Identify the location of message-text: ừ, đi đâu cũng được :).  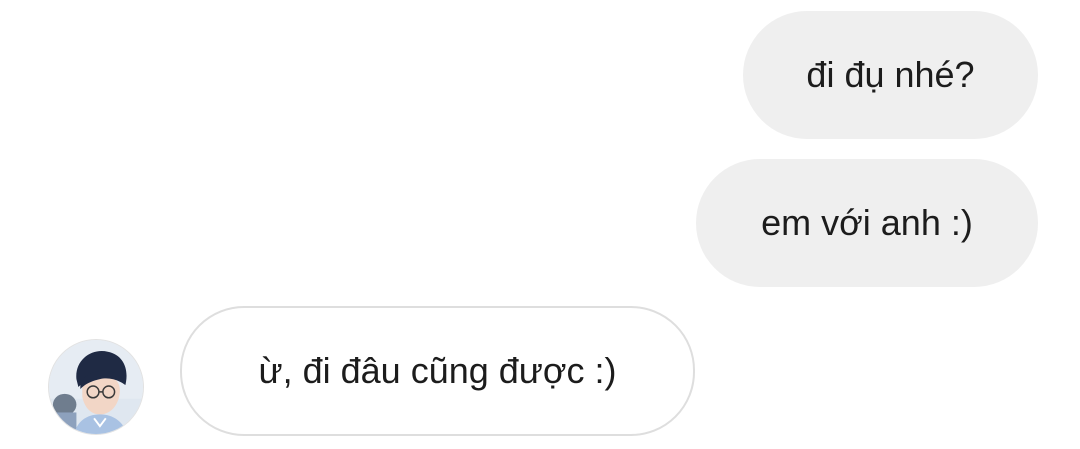
(437, 370).